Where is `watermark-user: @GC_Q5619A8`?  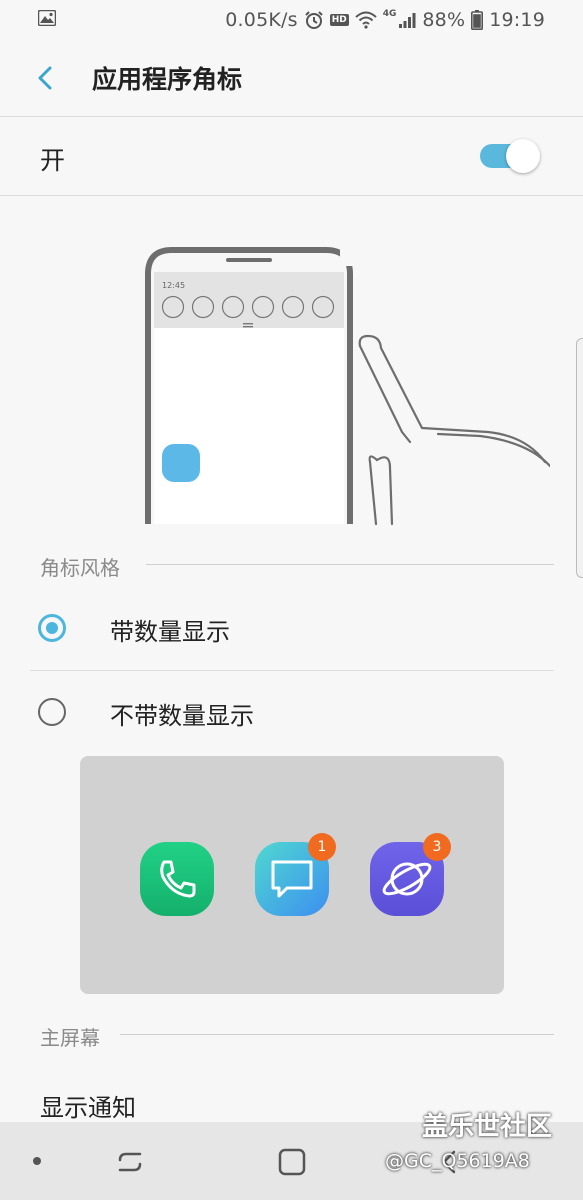
watermark-user: @GC_Q5619A8 is located at coordinates (457, 1161).